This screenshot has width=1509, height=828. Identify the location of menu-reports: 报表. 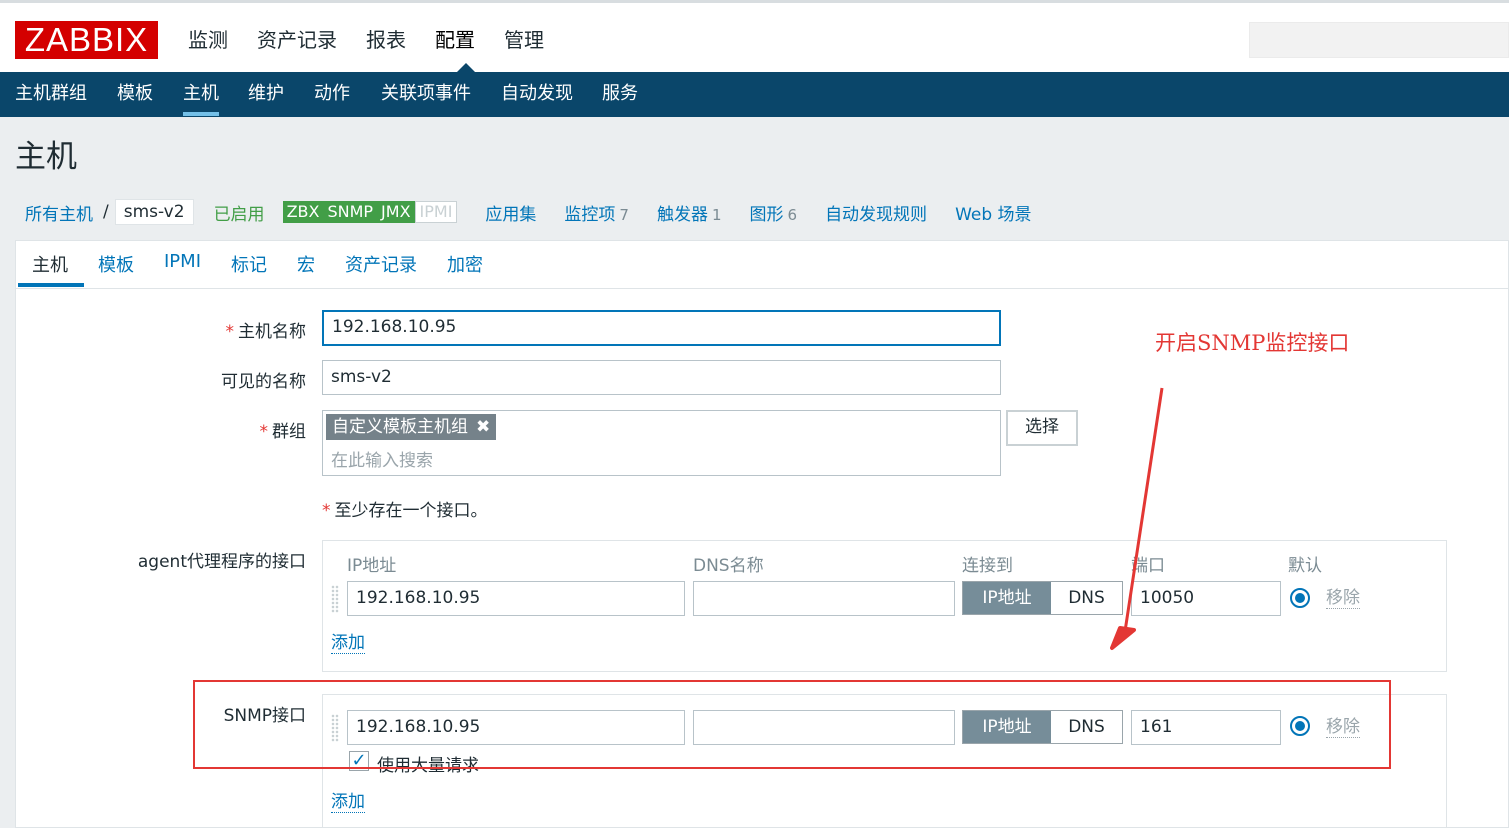
(386, 40).